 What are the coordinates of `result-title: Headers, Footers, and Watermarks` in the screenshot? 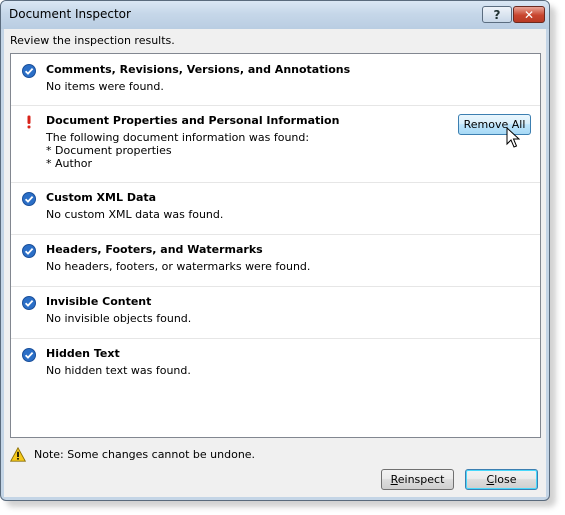 It's located at (154, 249).